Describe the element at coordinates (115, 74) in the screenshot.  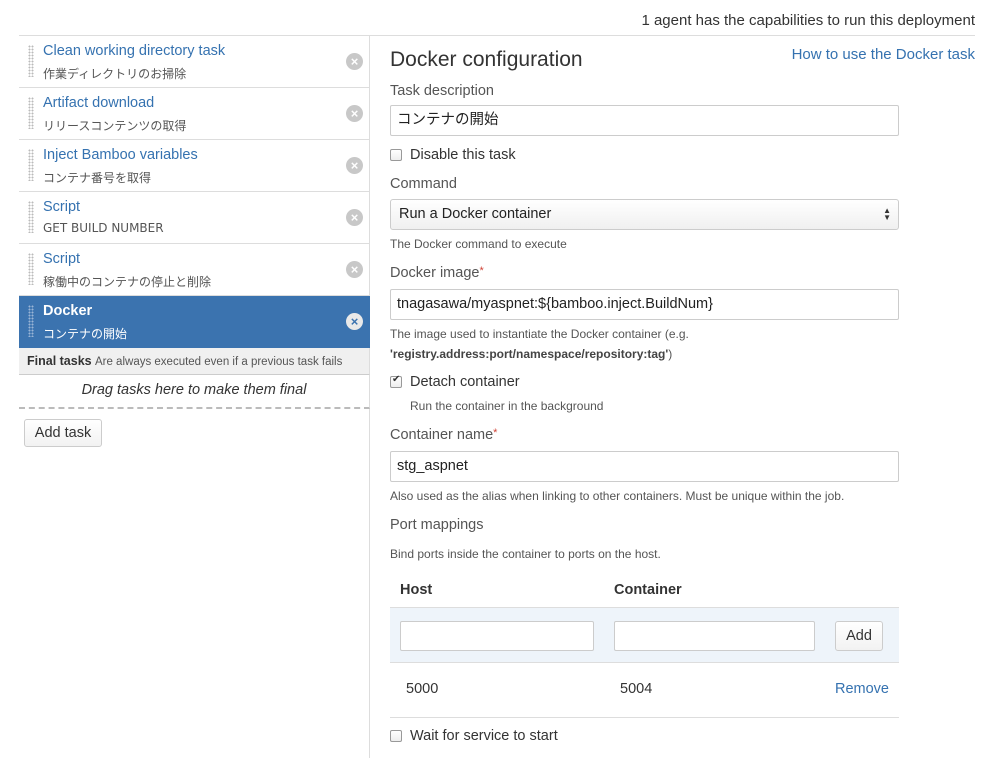
I see `task-description: 作業ディレクトリのお掃除` at that location.